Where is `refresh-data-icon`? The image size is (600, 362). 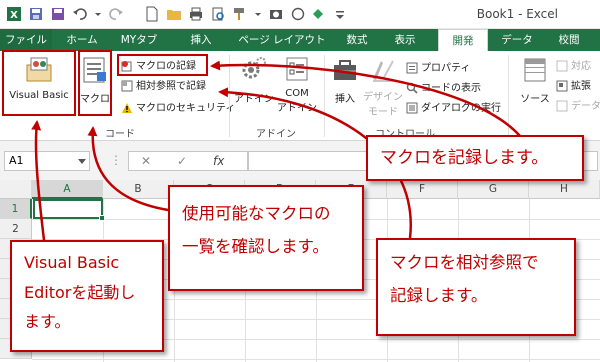 refresh-data-icon is located at coordinates (562, 106).